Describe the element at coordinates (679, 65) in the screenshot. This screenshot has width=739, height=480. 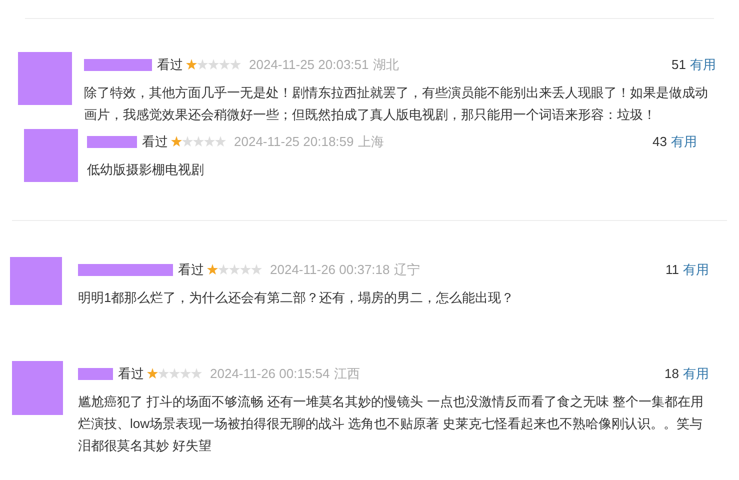
I see `vote-count: 51` at that location.